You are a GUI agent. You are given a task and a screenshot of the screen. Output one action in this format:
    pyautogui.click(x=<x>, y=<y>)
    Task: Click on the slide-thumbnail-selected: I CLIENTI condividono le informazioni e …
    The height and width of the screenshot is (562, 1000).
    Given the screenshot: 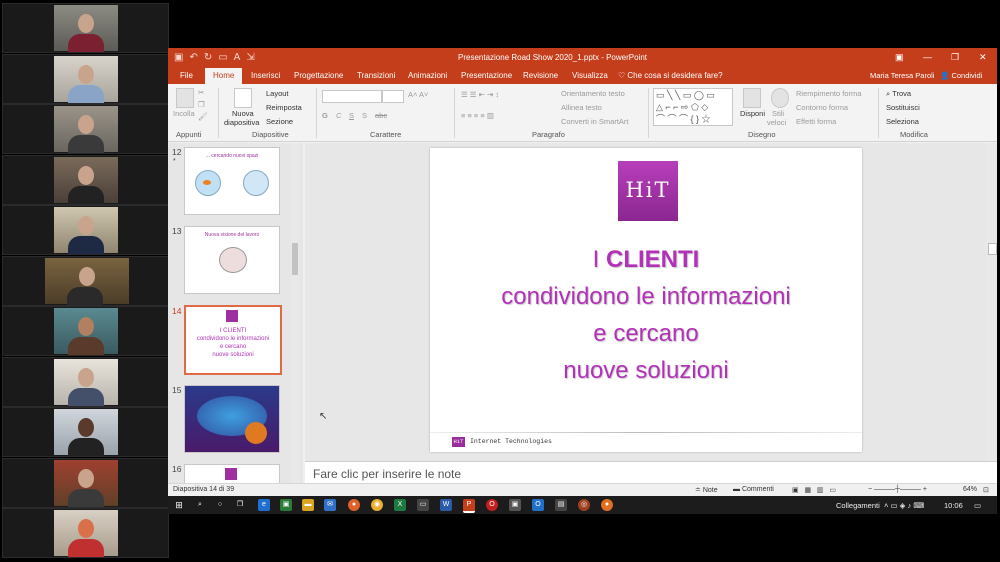 What is the action you would take?
    pyautogui.click(x=233, y=340)
    